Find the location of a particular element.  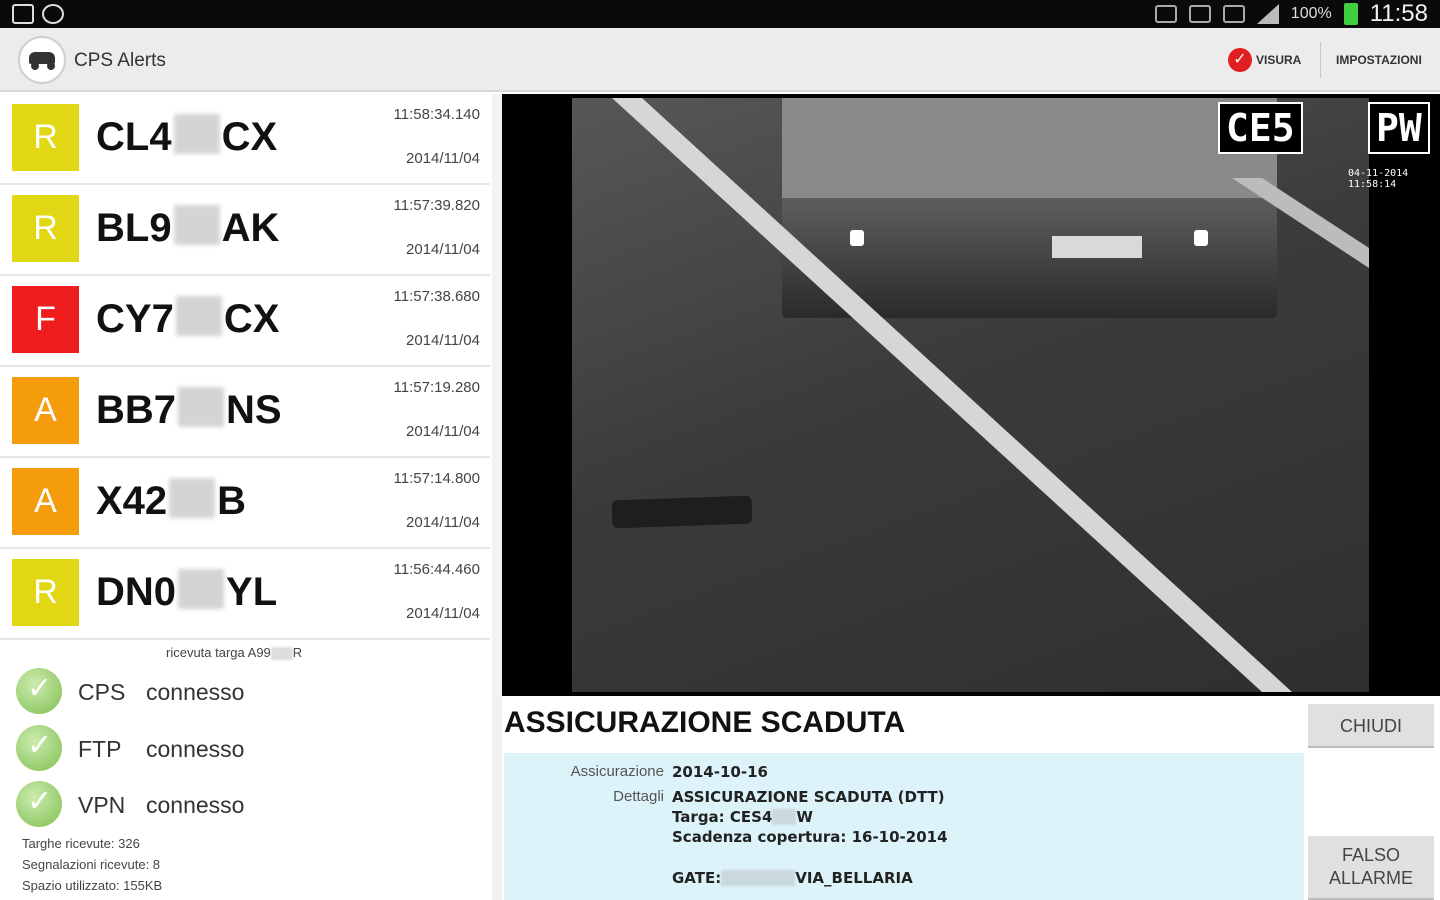

alert-time: 11:57:14.800 is located at coordinates (436, 478).